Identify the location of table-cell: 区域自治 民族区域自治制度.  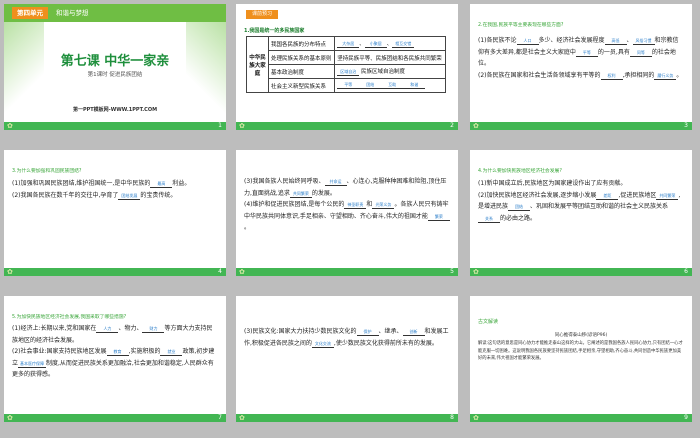
(390, 71).